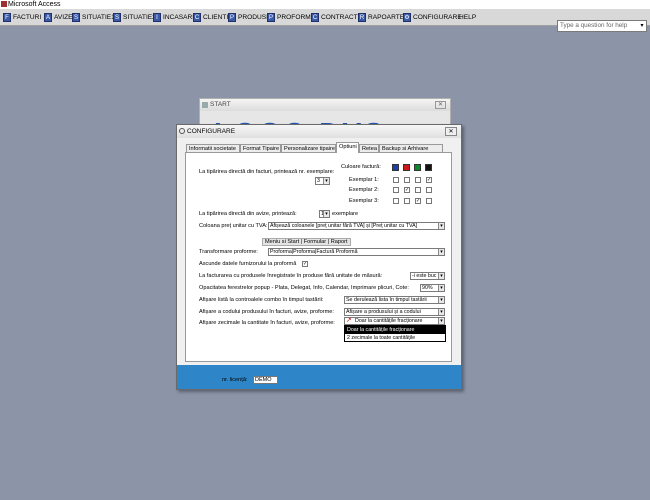 The width and height of the screenshot is (650, 500). What do you see at coordinates (394, 300) in the screenshot?
I see `combo-list-select: Se derulează lista în timpul tastării ▾` at bounding box center [394, 300].